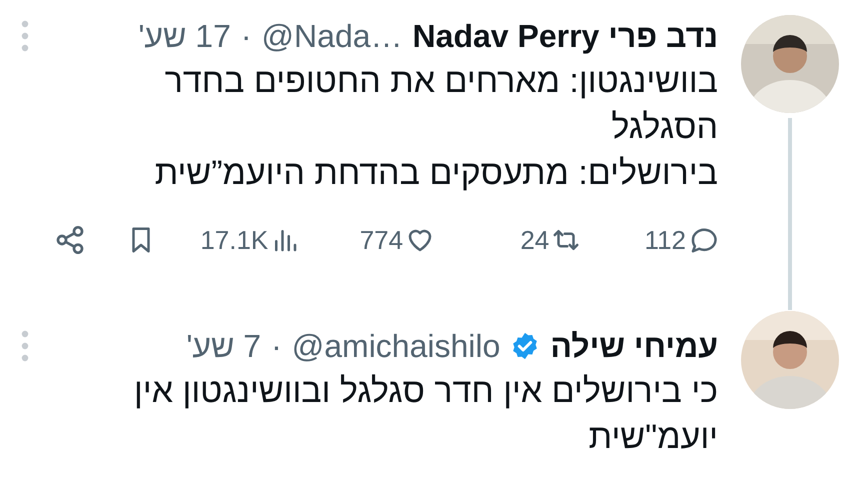  Describe the element at coordinates (436, 173) in the screenshot. I see `post-text: בירושלים: מתעסקים בהדחת היועמ”שית` at that location.